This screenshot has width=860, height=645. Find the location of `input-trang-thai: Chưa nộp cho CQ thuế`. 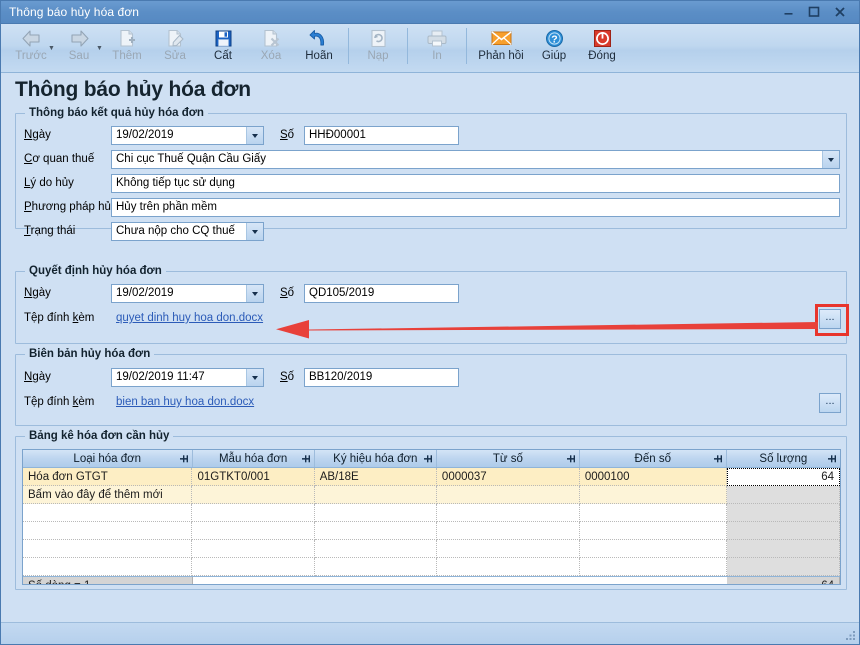

input-trang-thai: Chưa nộp cho CQ thuế is located at coordinates (187, 231).